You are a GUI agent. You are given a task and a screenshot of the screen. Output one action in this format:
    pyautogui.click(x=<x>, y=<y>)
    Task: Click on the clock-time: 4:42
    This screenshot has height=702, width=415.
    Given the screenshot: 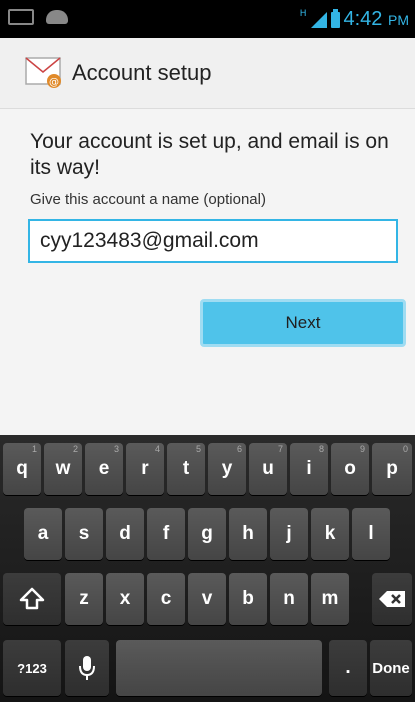 What is the action you would take?
    pyautogui.click(x=363, y=19)
    